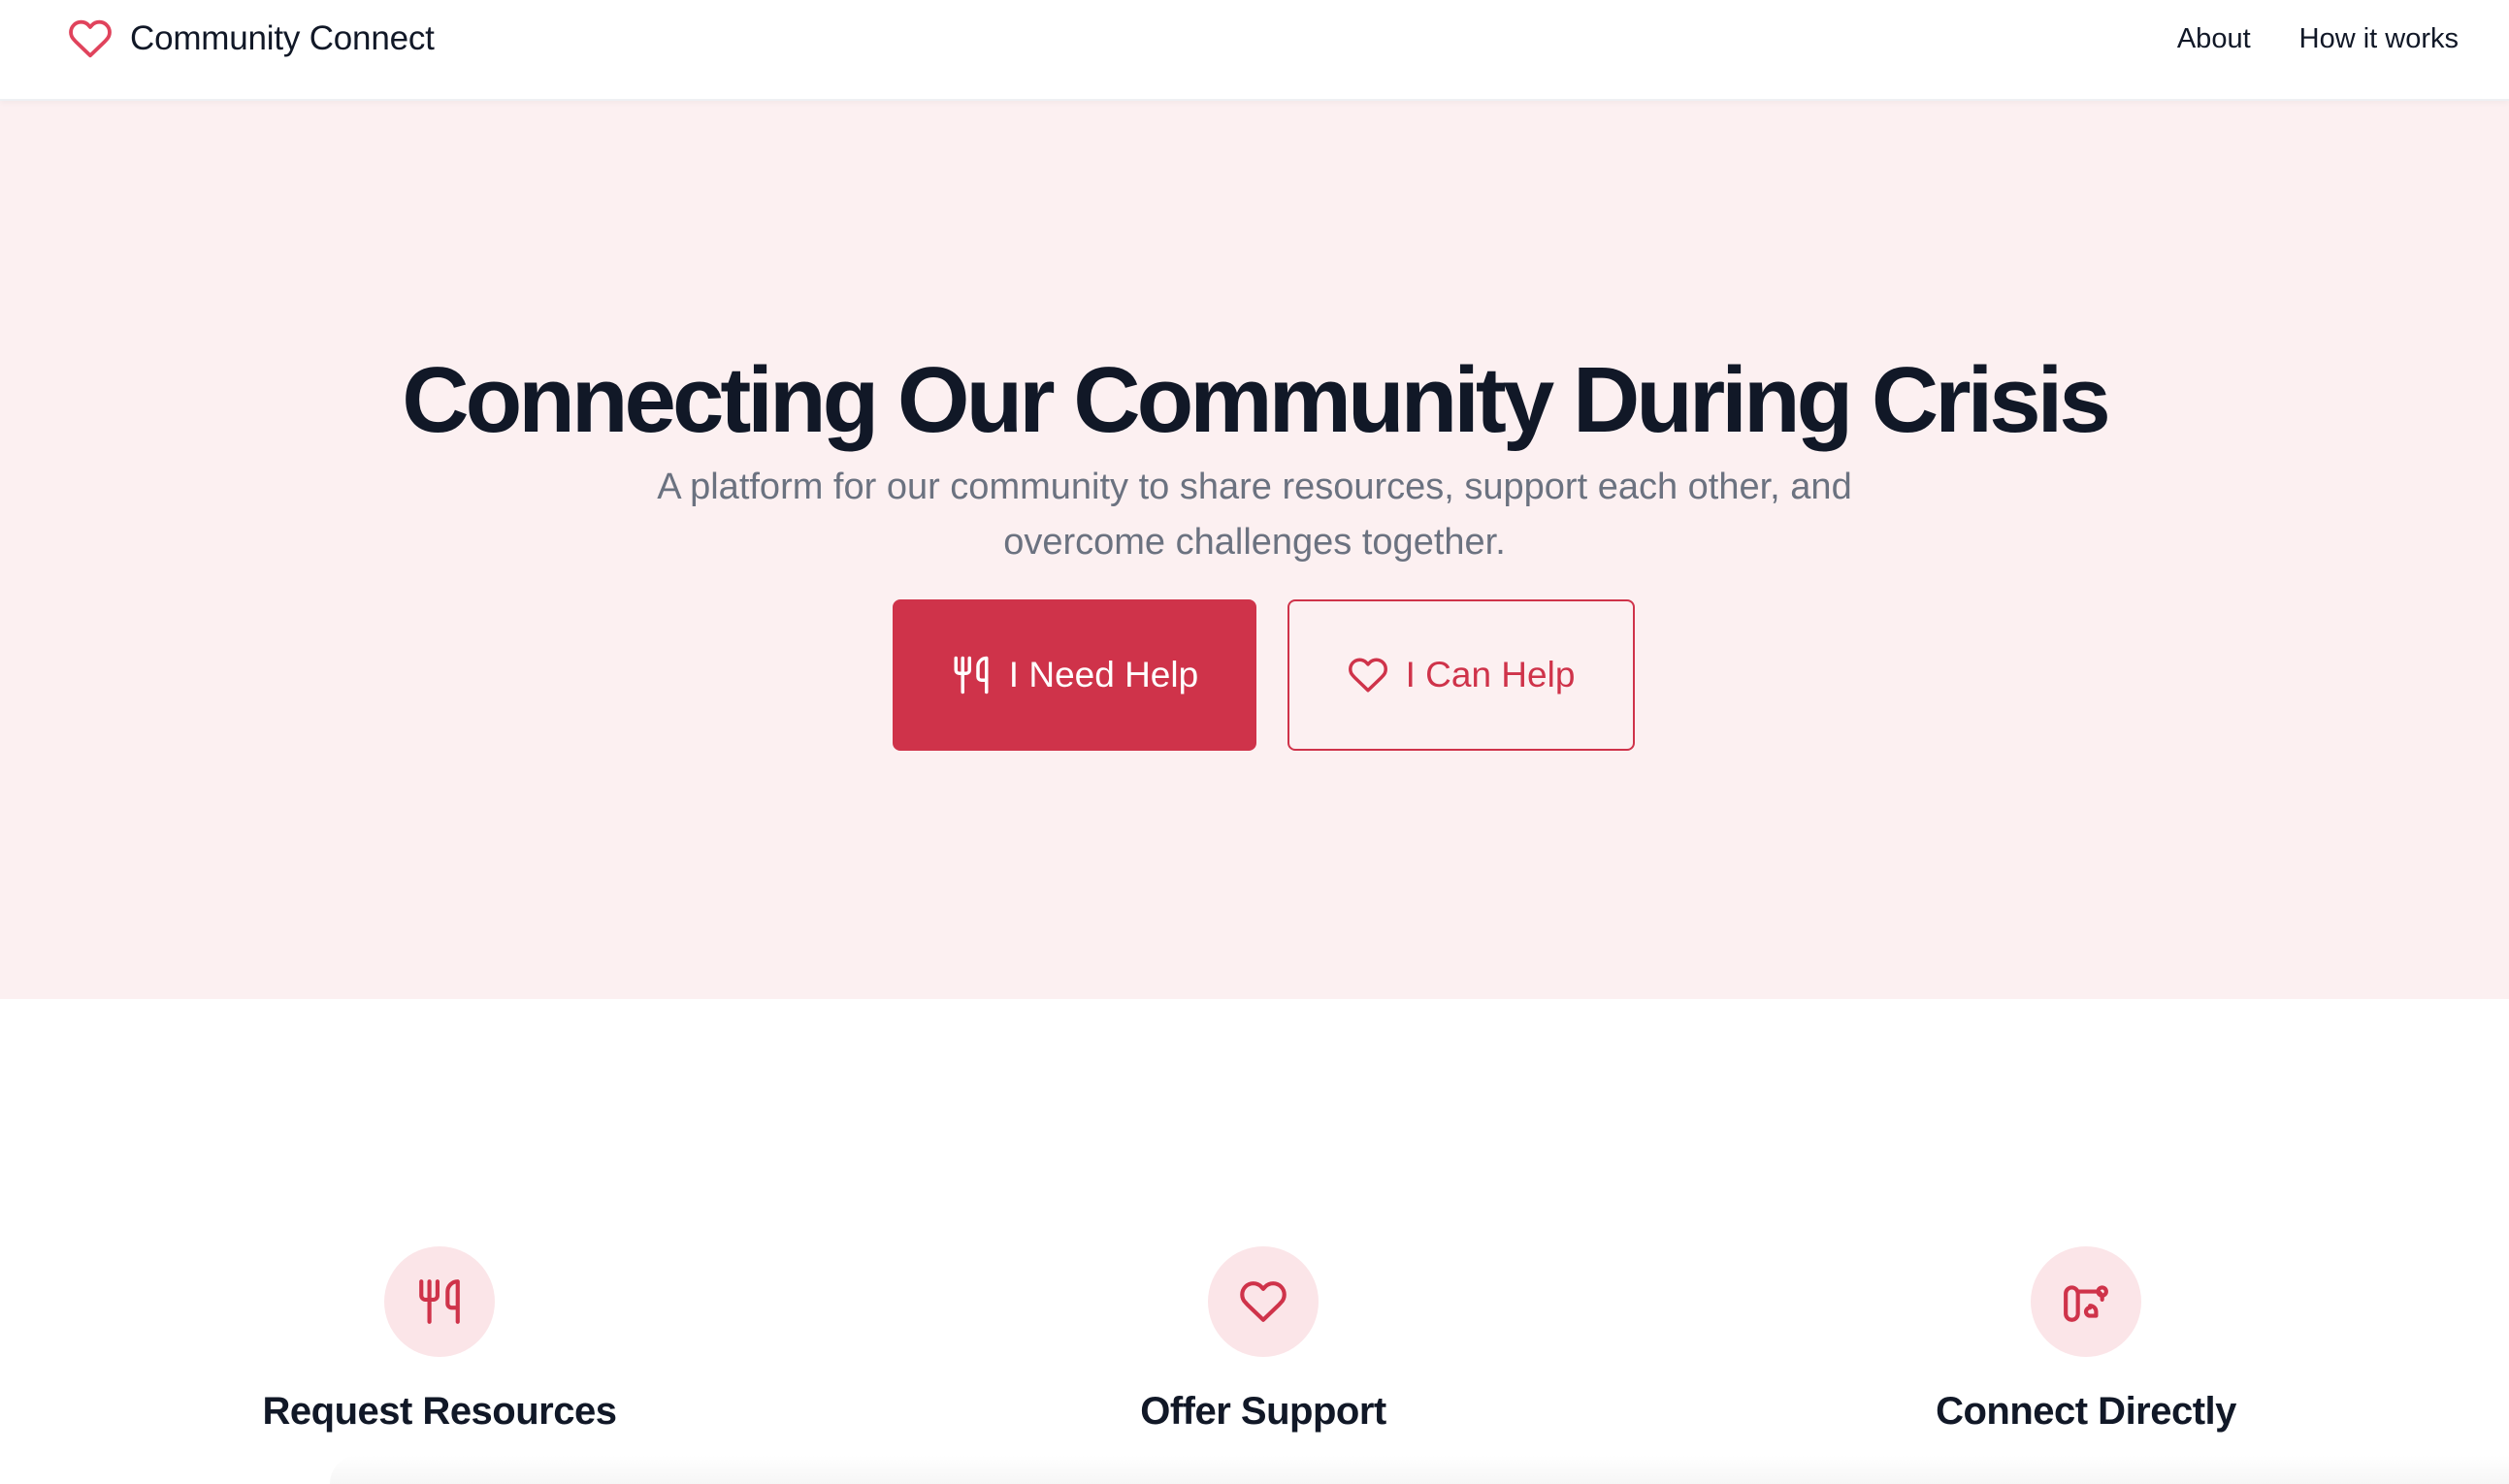 This screenshot has height=1484, width=2509. I want to click on feature-request-resources: Request Resources, so click(440, 1340).